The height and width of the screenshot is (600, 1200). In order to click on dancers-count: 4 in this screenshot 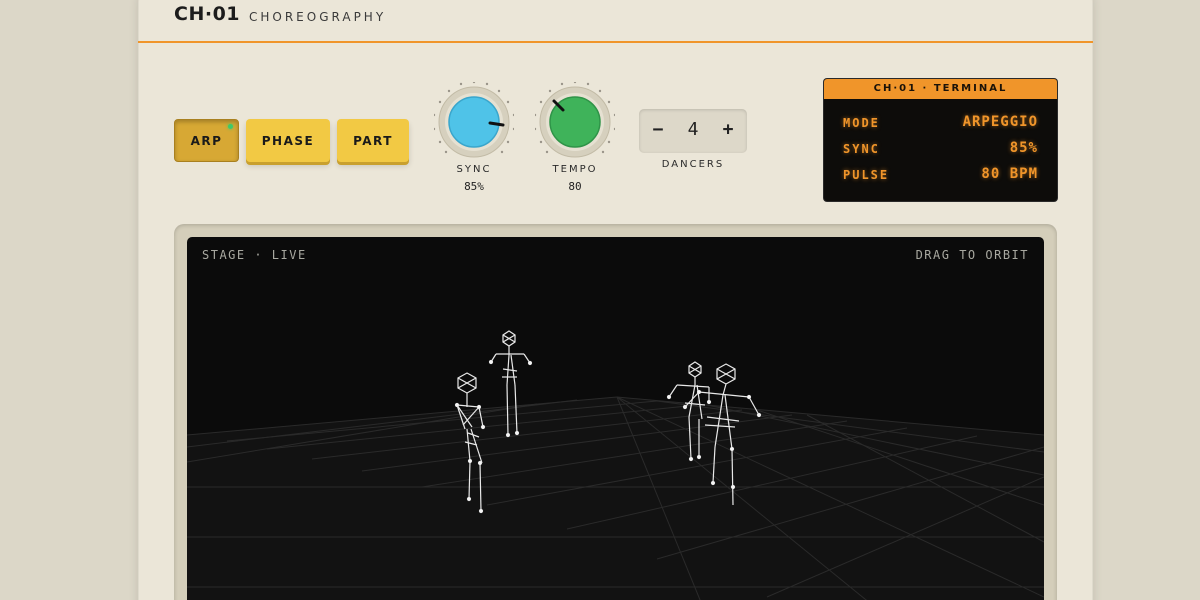, I will do `click(693, 129)`.